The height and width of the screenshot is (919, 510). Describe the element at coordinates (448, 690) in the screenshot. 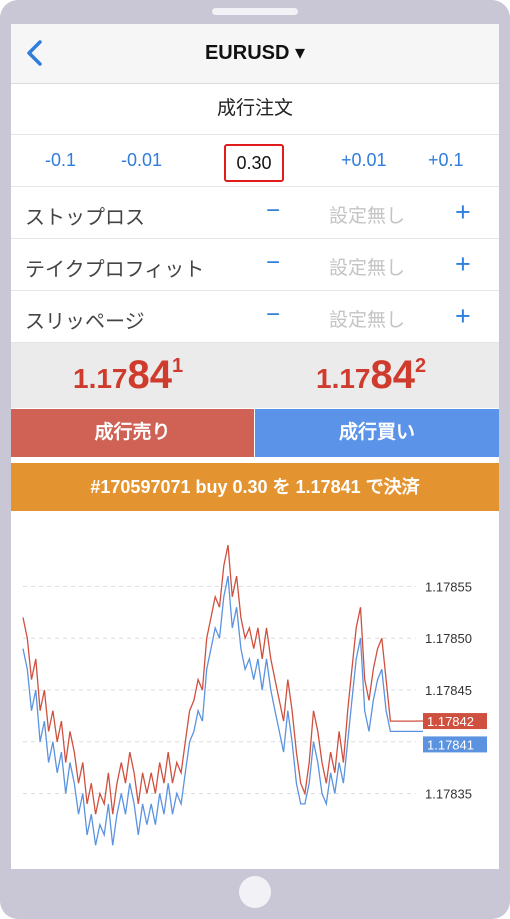

I see `y-tick-label: 1.17845` at that location.